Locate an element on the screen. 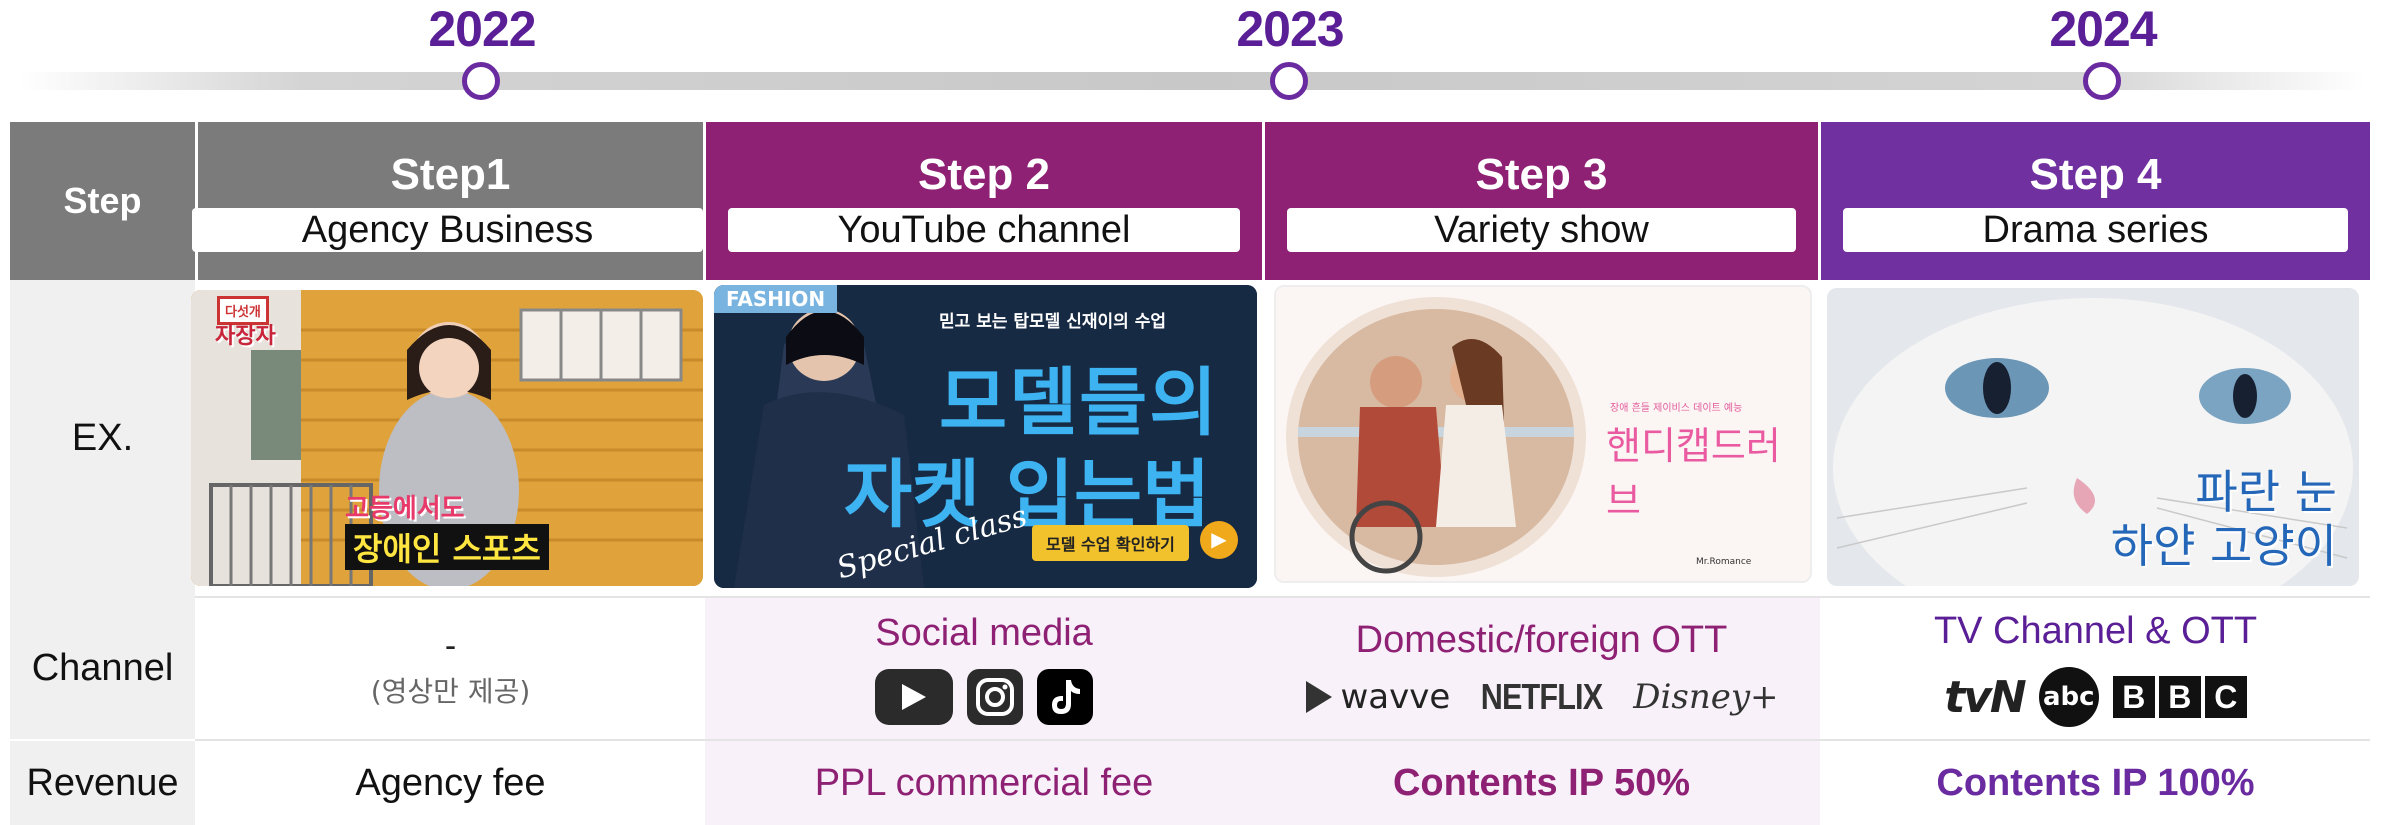 The width and height of the screenshot is (2381, 825). step4-revenue: Contents IP 100% is located at coordinates (2095, 782).